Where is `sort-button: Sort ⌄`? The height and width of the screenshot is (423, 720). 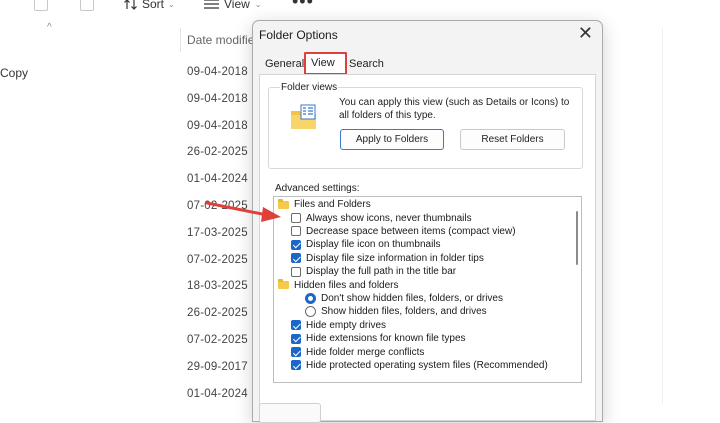 sort-button: Sort ⌄ is located at coordinates (149, 5).